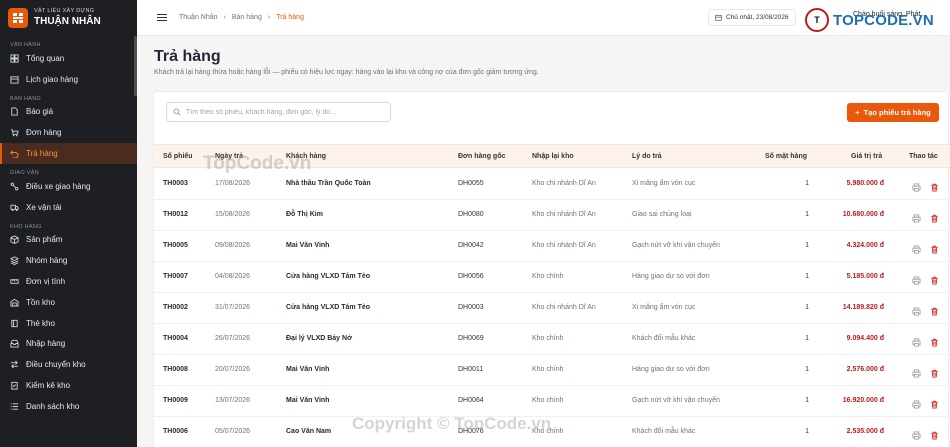  I want to click on sidebar-item-kiem-ke-kho: Kiểm kê kho, so click(68, 385).